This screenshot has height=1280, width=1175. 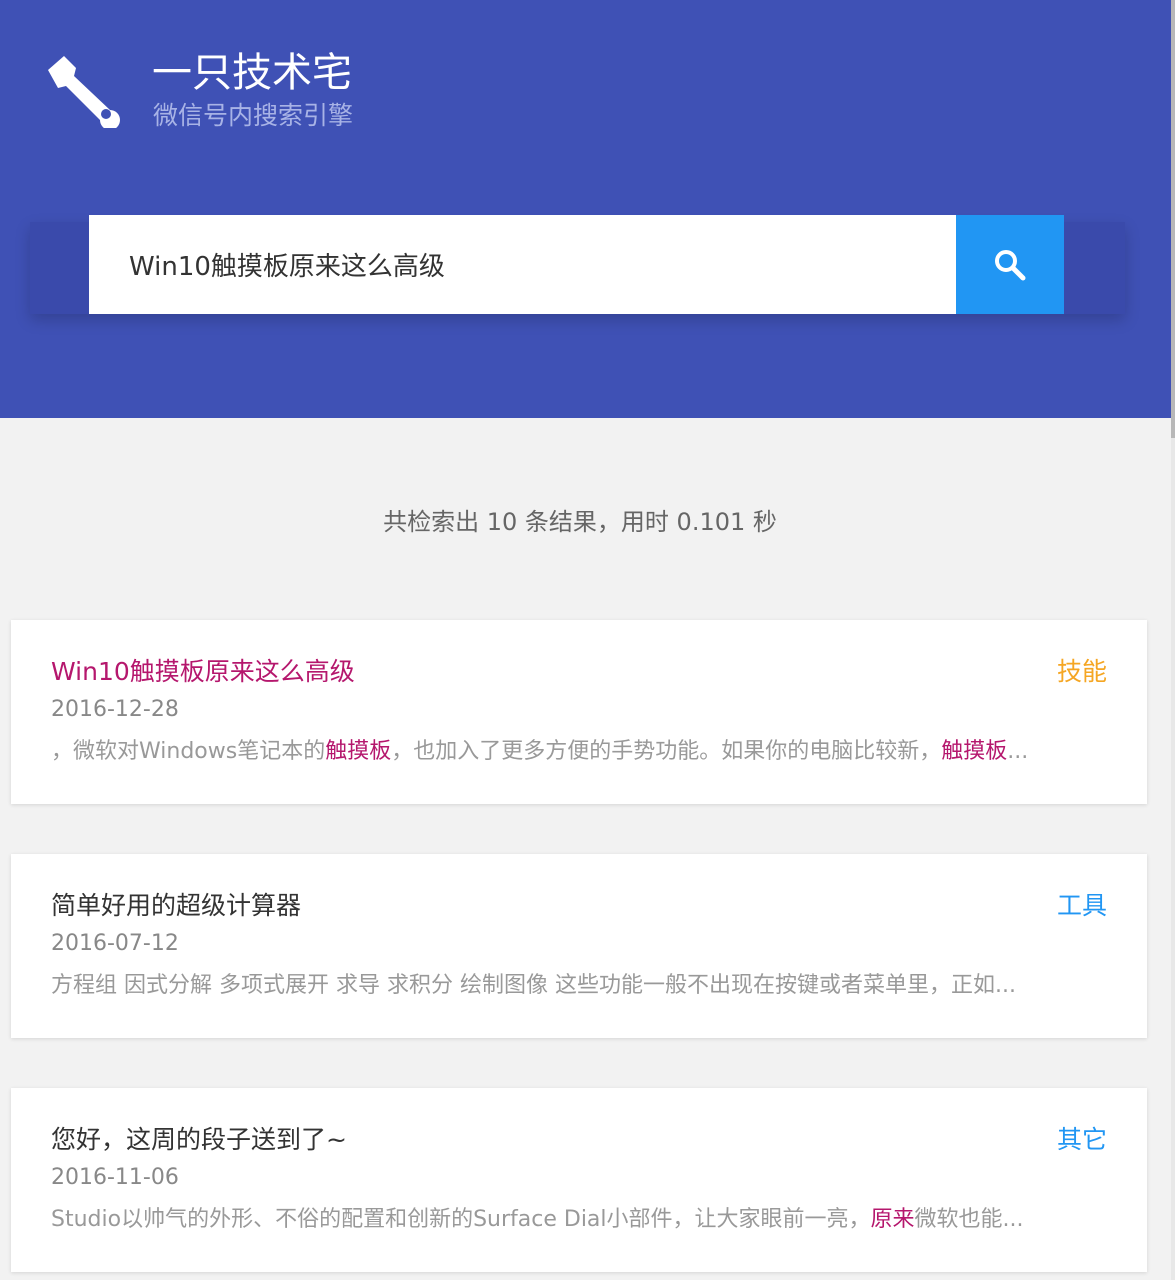 What do you see at coordinates (115, 709) in the screenshot?
I see `result-date: 2016-12-28` at bounding box center [115, 709].